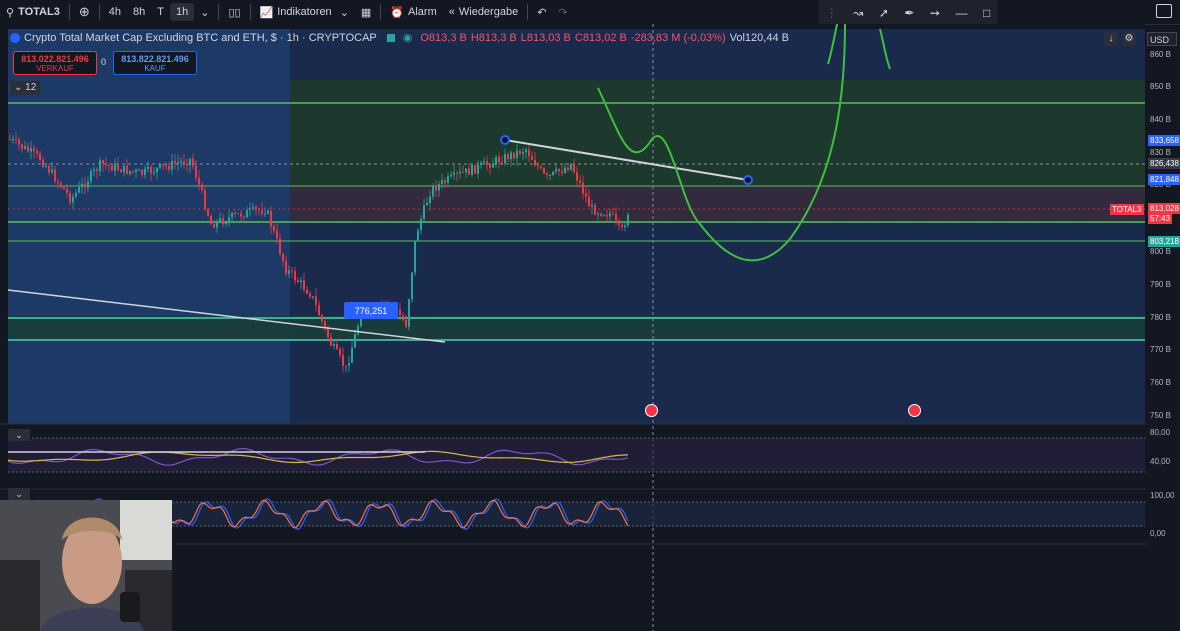 The width and height of the screenshot is (1180, 631). I want to click on interval-4h: 4h, so click(115, 12).